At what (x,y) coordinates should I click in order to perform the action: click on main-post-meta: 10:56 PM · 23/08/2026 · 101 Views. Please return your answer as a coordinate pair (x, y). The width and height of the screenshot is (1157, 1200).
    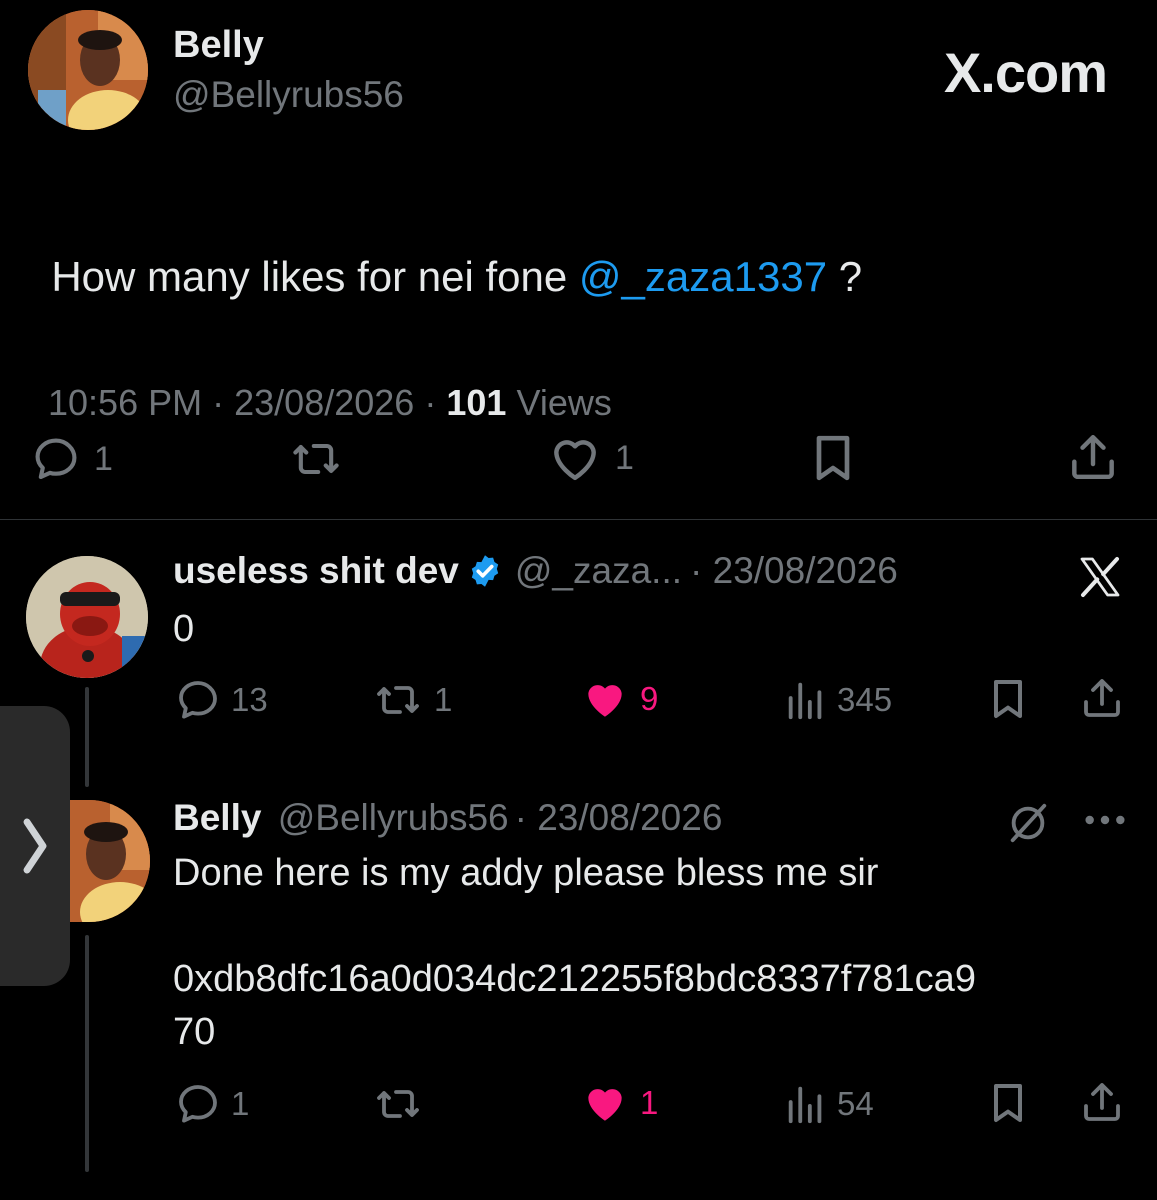
    Looking at the image, I should click on (320, 382).